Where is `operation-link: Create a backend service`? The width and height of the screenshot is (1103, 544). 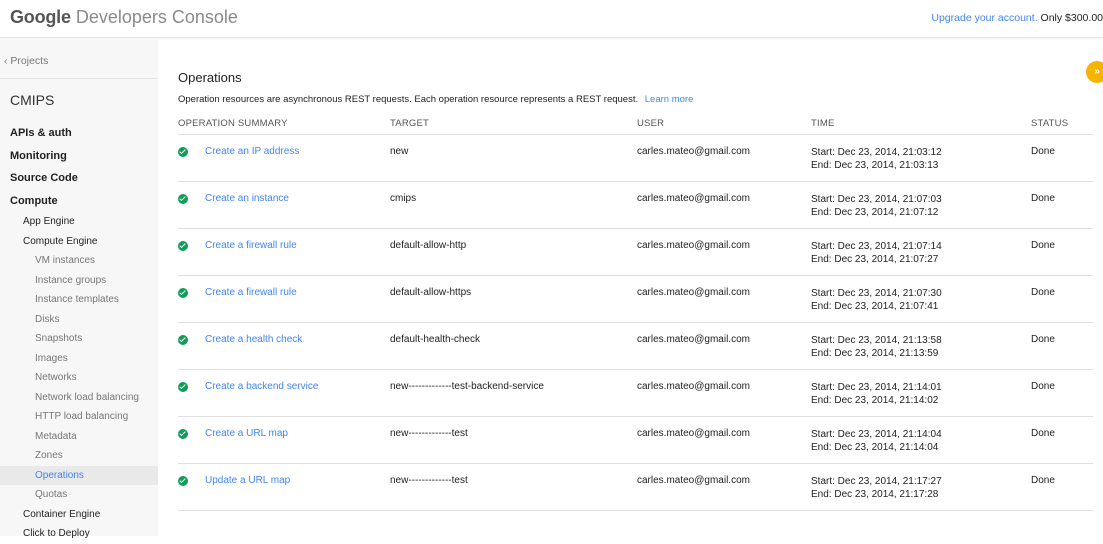
operation-link: Create a backend service is located at coordinates (261, 386).